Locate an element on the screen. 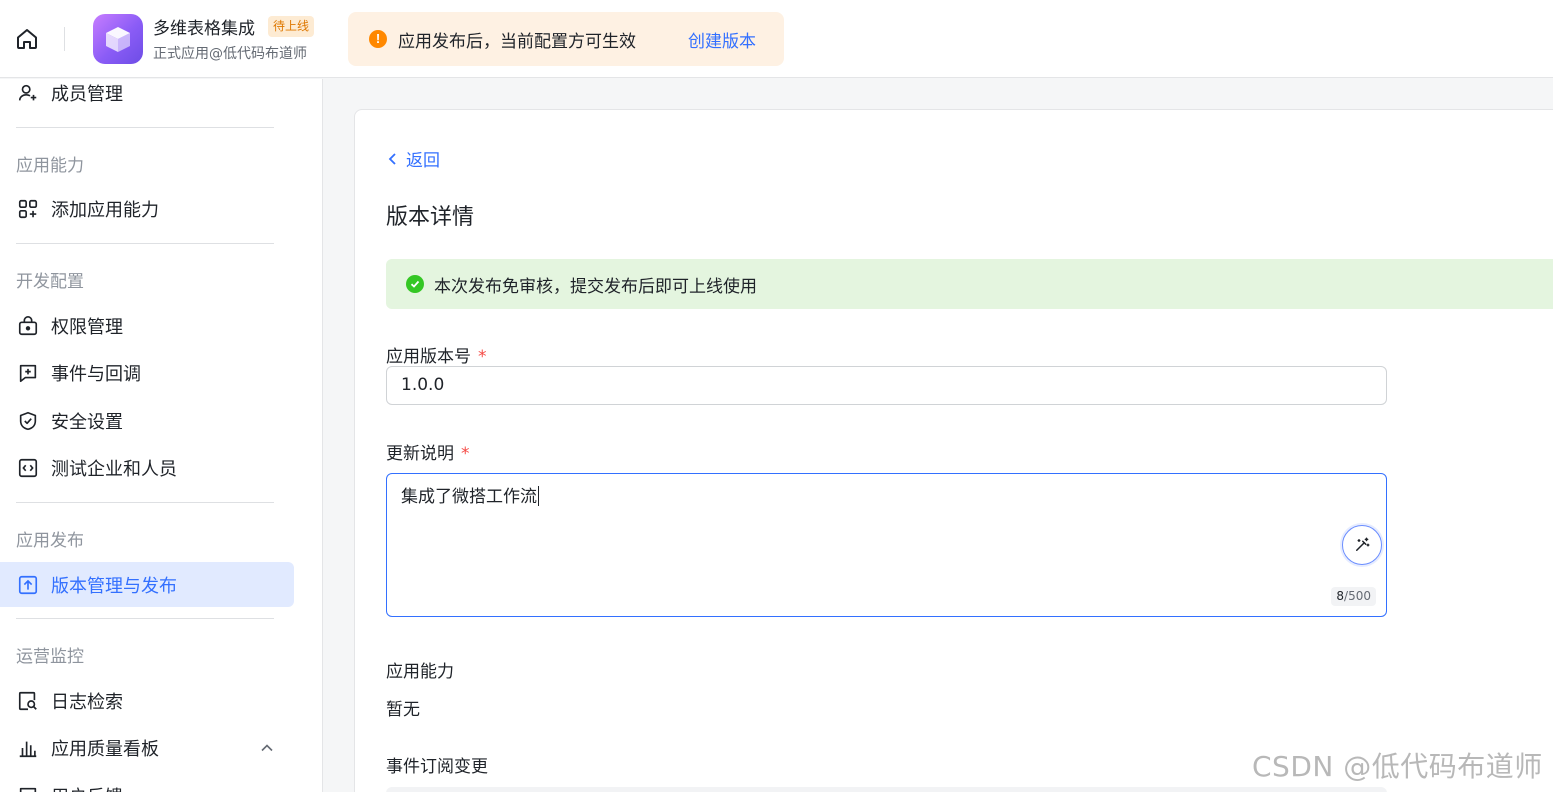 This screenshot has width=1553, height=792. upload-square-icon is located at coordinates (28, 585).